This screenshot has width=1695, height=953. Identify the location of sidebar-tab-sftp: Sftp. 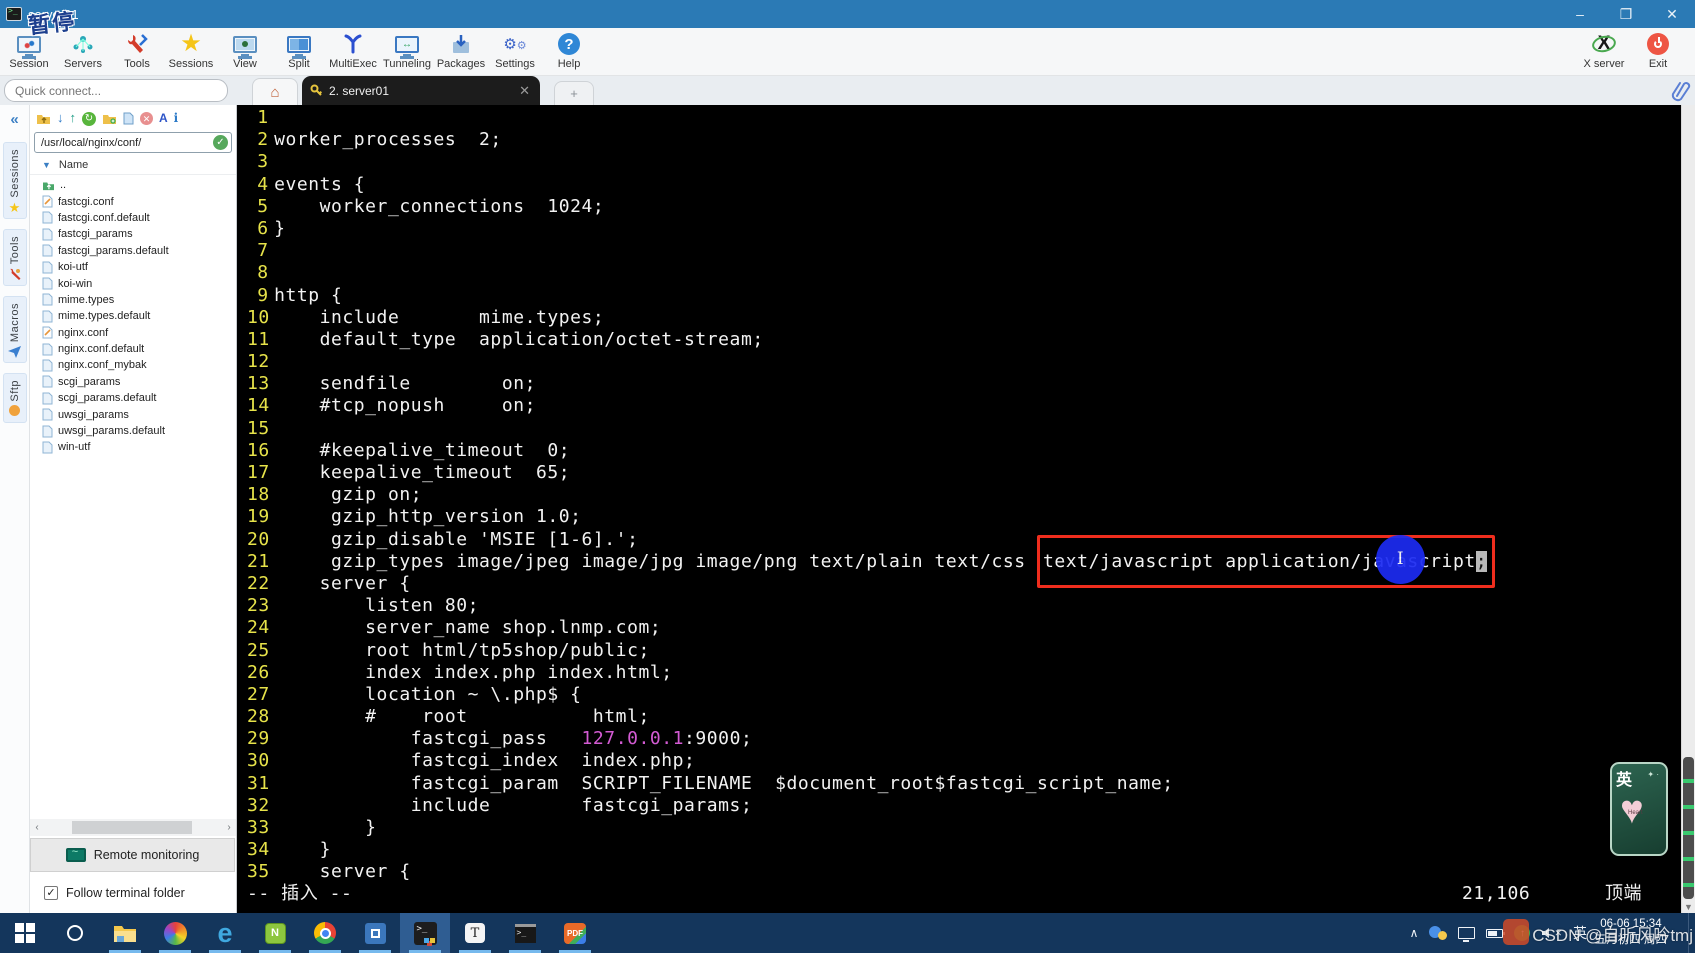
(14, 398).